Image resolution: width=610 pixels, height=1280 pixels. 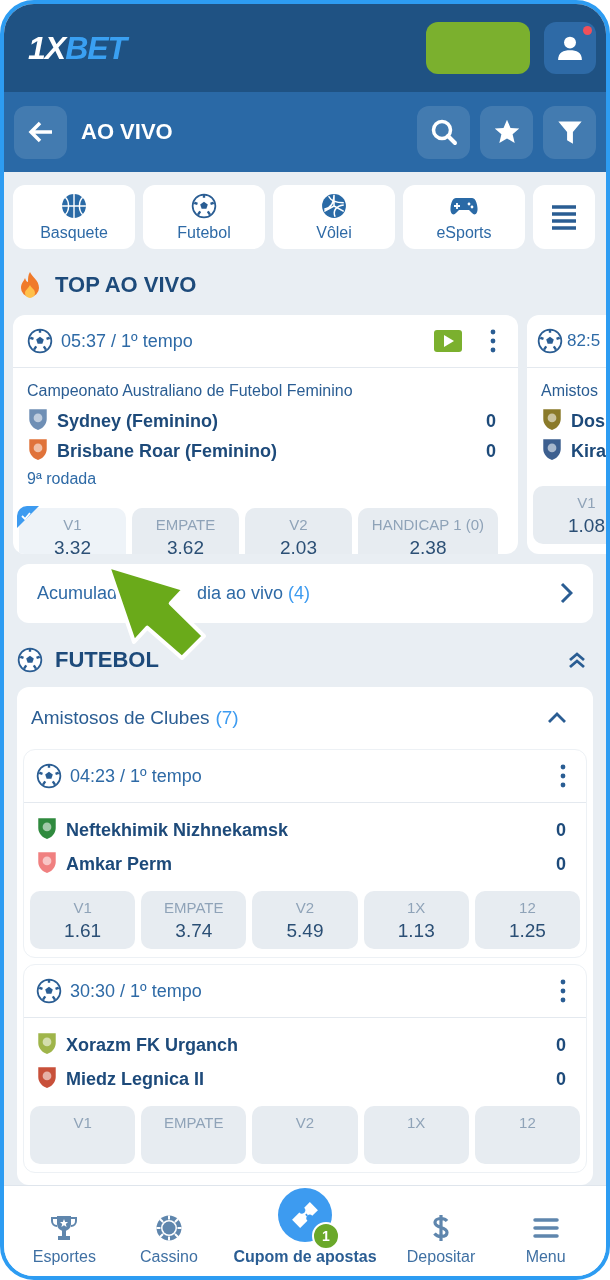 I want to click on check-icon, so click(x=28, y=517).